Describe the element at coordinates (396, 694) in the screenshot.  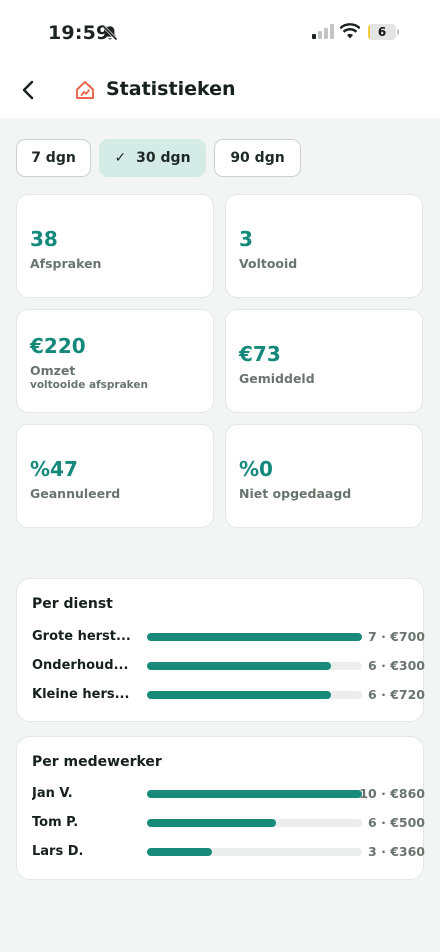
I see `row-value: 6 · €720` at that location.